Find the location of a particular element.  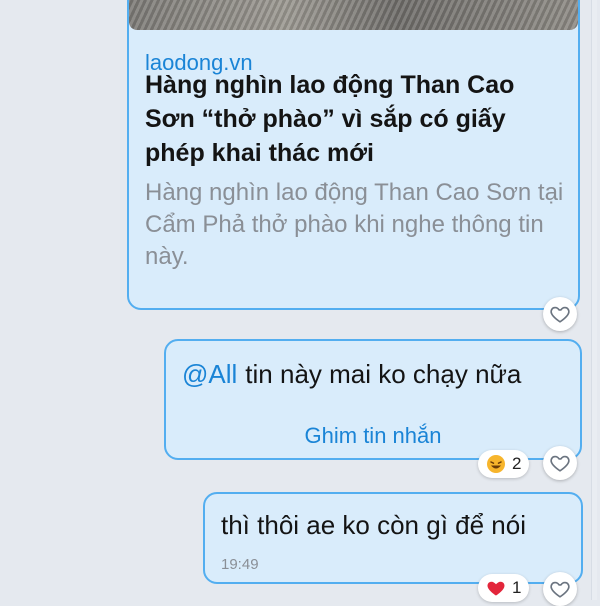

message-text-line: @All tin này mai ko chạy nữa is located at coordinates (351, 374).